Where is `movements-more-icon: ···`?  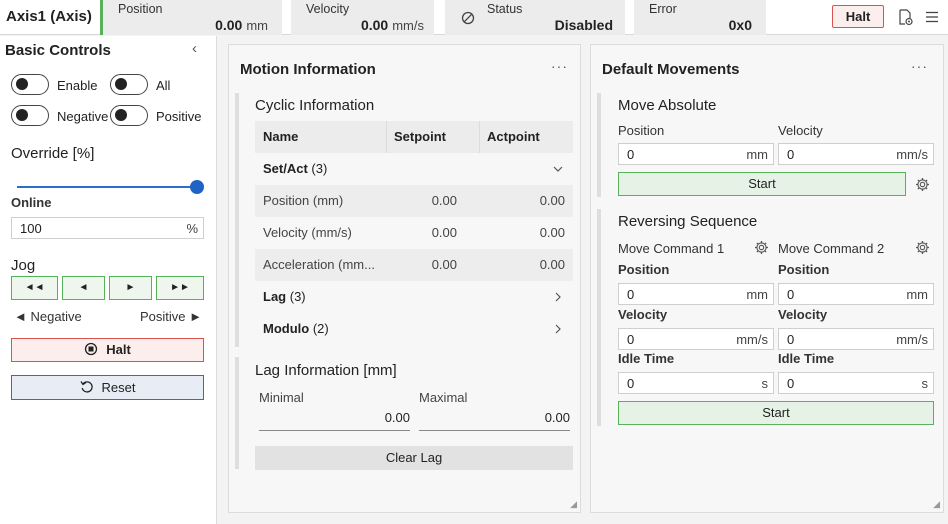
movements-more-icon: ··· is located at coordinates (919, 66).